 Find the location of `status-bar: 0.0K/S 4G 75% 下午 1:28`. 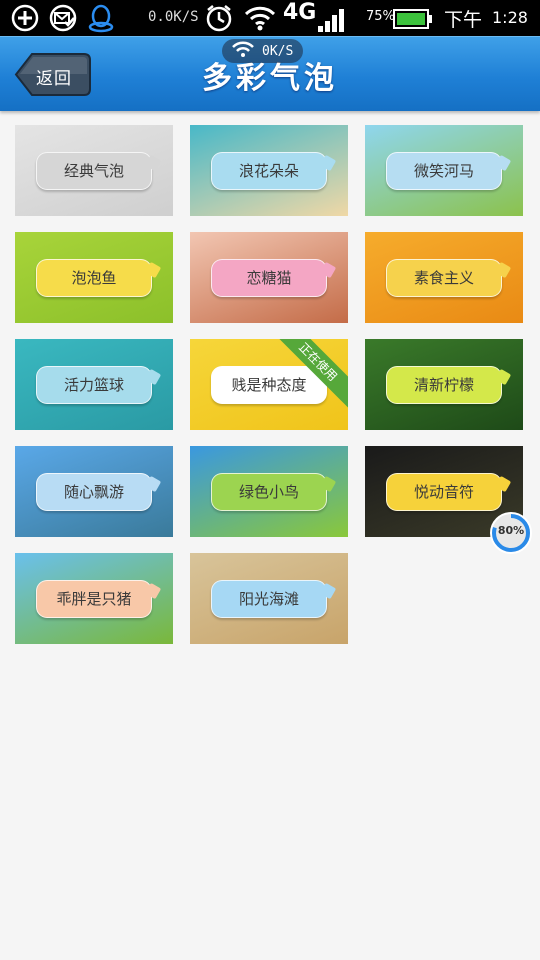

status-bar: 0.0K/S 4G 75% 下午 1:28 is located at coordinates (270, 18).